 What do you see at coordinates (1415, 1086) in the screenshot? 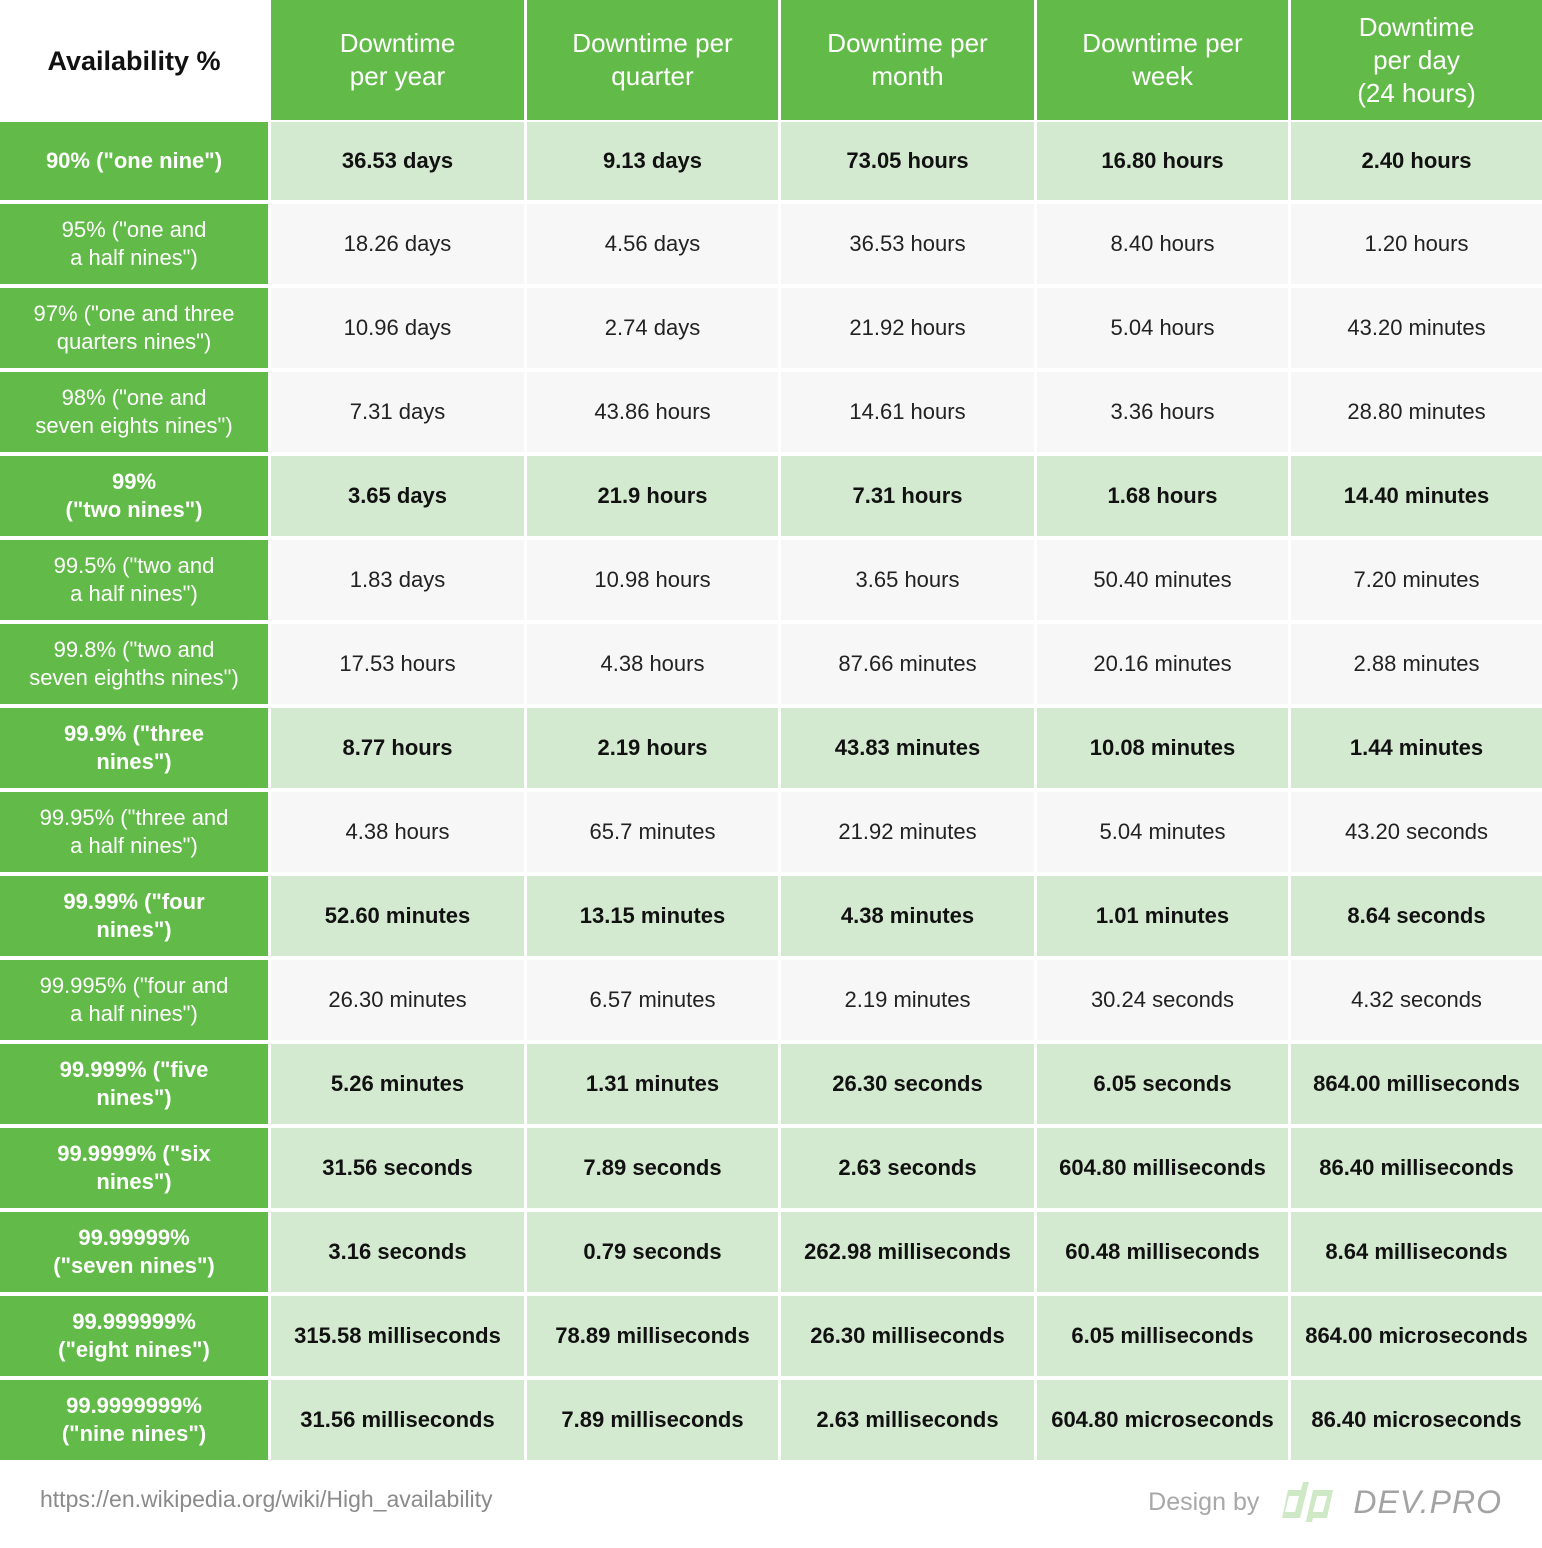
I see `downtime-per-day-cell: 864.00 milliseconds` at bounding box center [1415, 1086].